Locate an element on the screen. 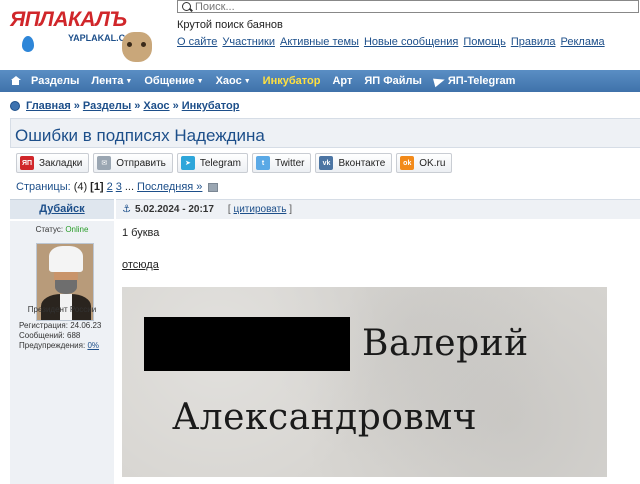  vk-share-button: vk Вконтакте is located at coordinates (354, 163).